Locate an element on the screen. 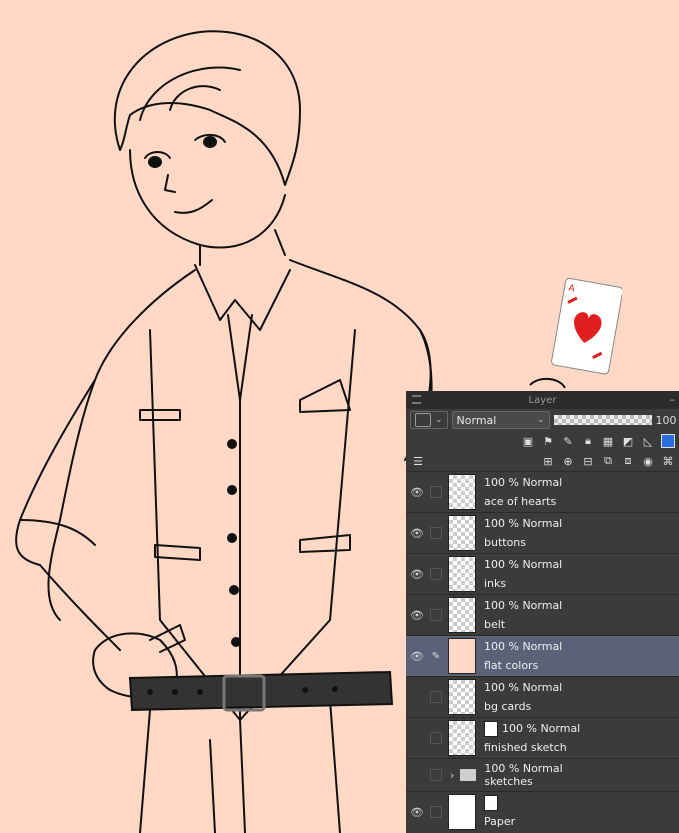  ruler-icon: ◺ is located at coordinates (648, 441).